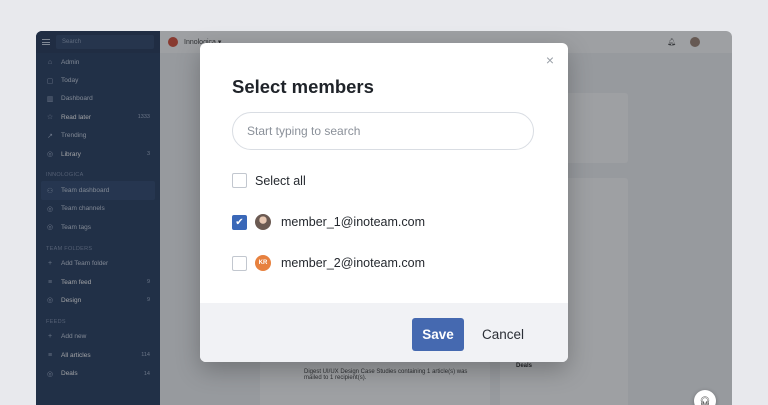  What do you see at coordinates (353, 222) in the screenshot?
I see `member-email: member_1@inoteam.com` at bounding box center [353, 222].